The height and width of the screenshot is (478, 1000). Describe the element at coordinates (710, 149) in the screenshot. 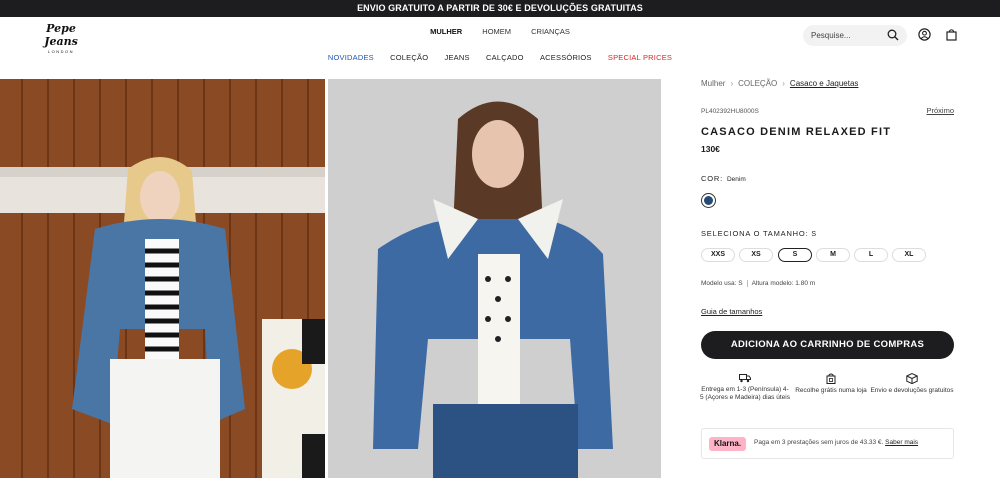

I see `product-price: 130€` at that location.